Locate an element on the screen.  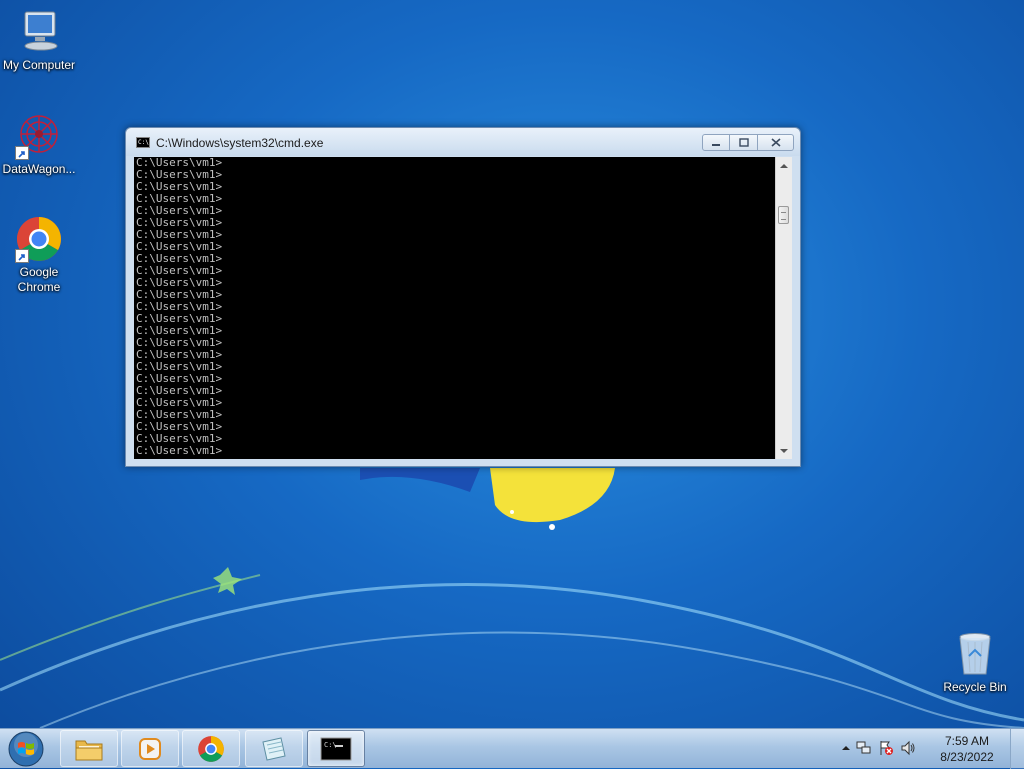
taskbar-cmd-button: C:\ is located at coordinates (336, 748).